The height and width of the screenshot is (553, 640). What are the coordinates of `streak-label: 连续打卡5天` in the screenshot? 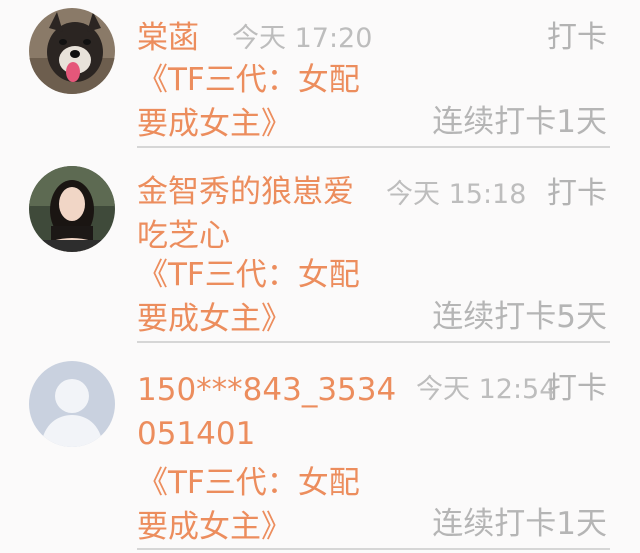 It's located at (519, 317).